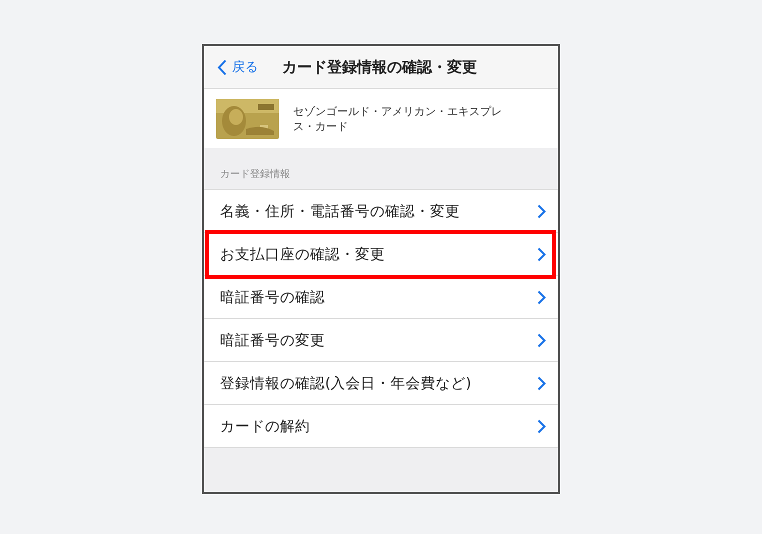  I want to click on screen-title: カード登録情報の確認・変更, so click(379, 67).